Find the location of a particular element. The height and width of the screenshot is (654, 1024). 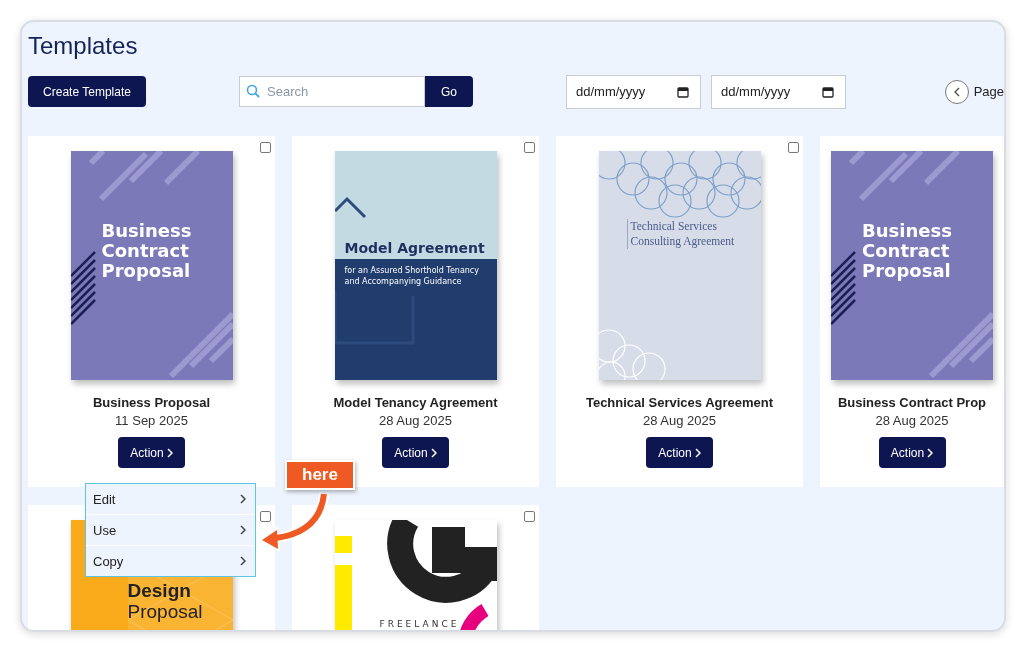

menu-item: Use is located at coordinates (170, 529).